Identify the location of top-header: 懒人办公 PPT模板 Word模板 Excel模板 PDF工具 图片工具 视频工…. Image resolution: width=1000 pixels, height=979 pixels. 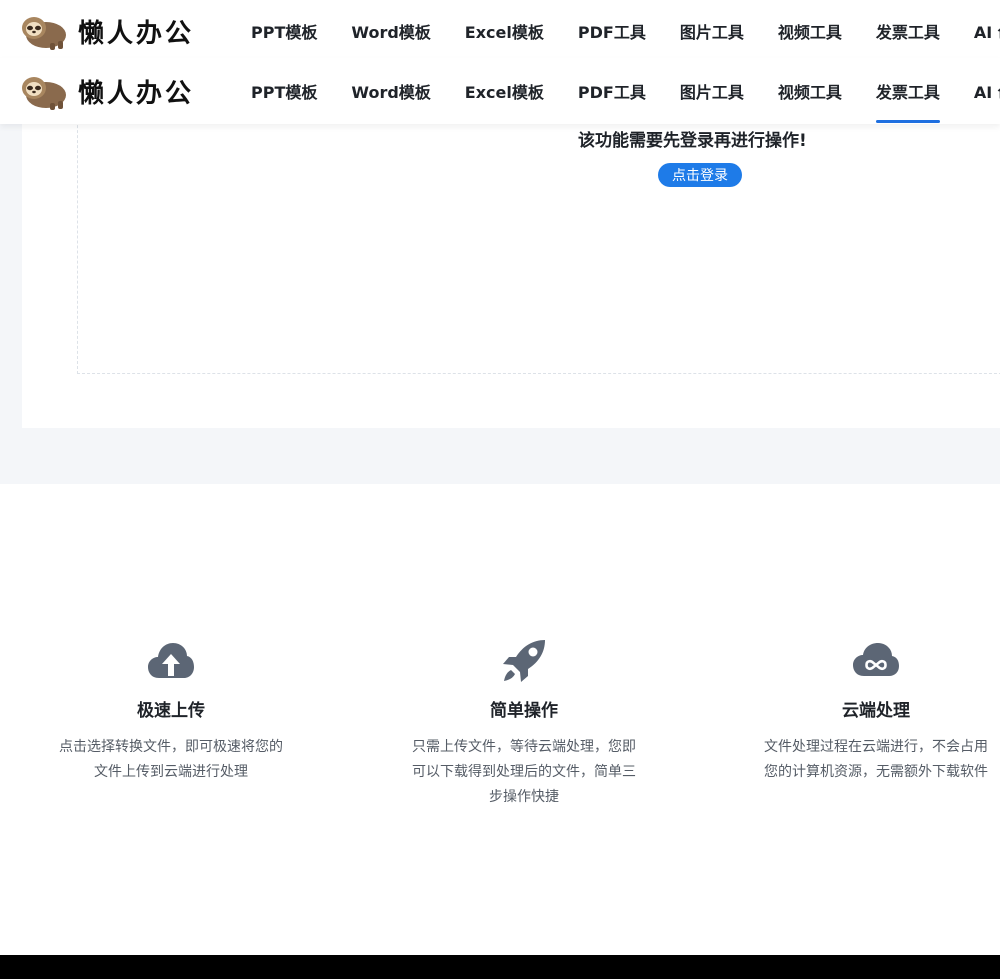
(500, 31).